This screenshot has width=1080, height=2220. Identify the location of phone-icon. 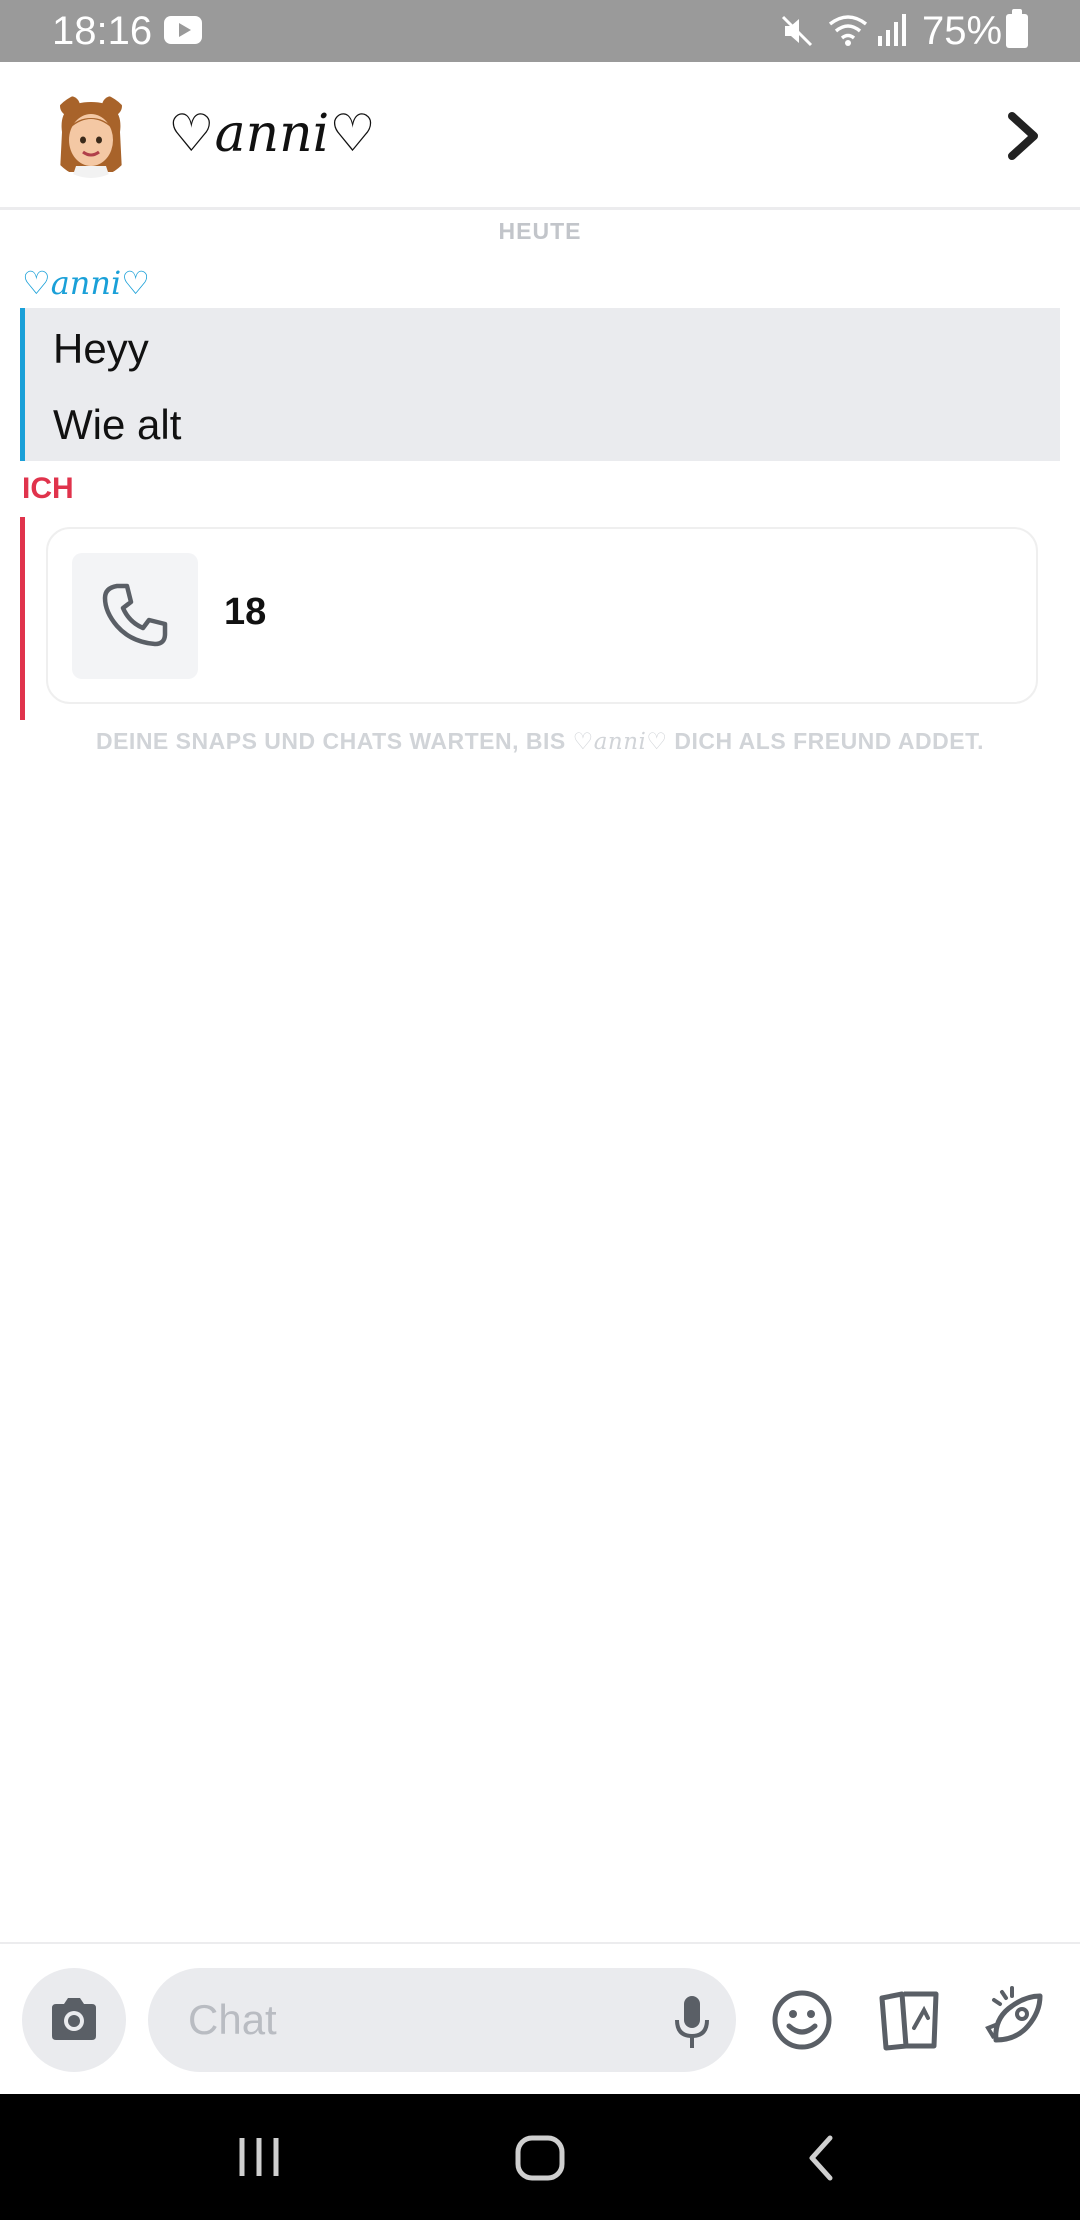
(135, 615).